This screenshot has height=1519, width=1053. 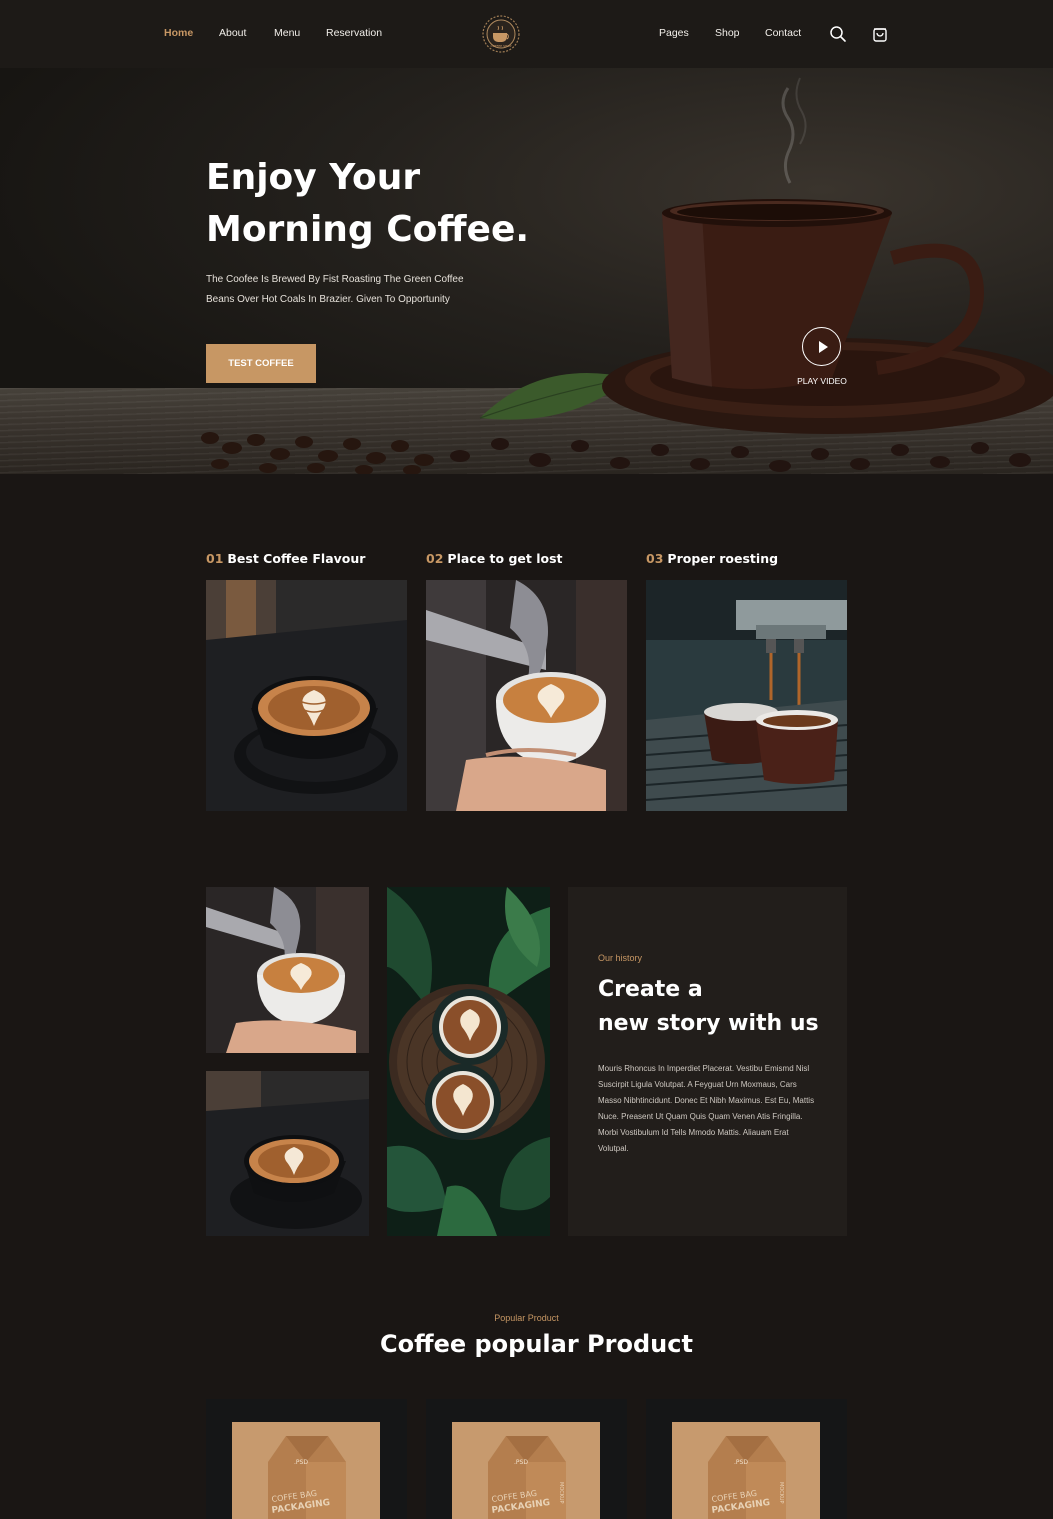 What do you see at coordinates (526, 1318) in the screenshot?
I see `products-kicker: Popular Product` at bounding box center [526, 1318].